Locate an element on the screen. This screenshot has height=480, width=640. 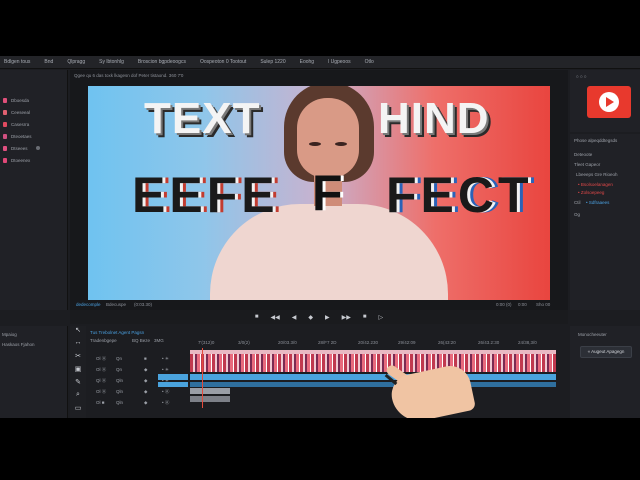
project-item: Ceeseeal is located at coordinates (16, 112).